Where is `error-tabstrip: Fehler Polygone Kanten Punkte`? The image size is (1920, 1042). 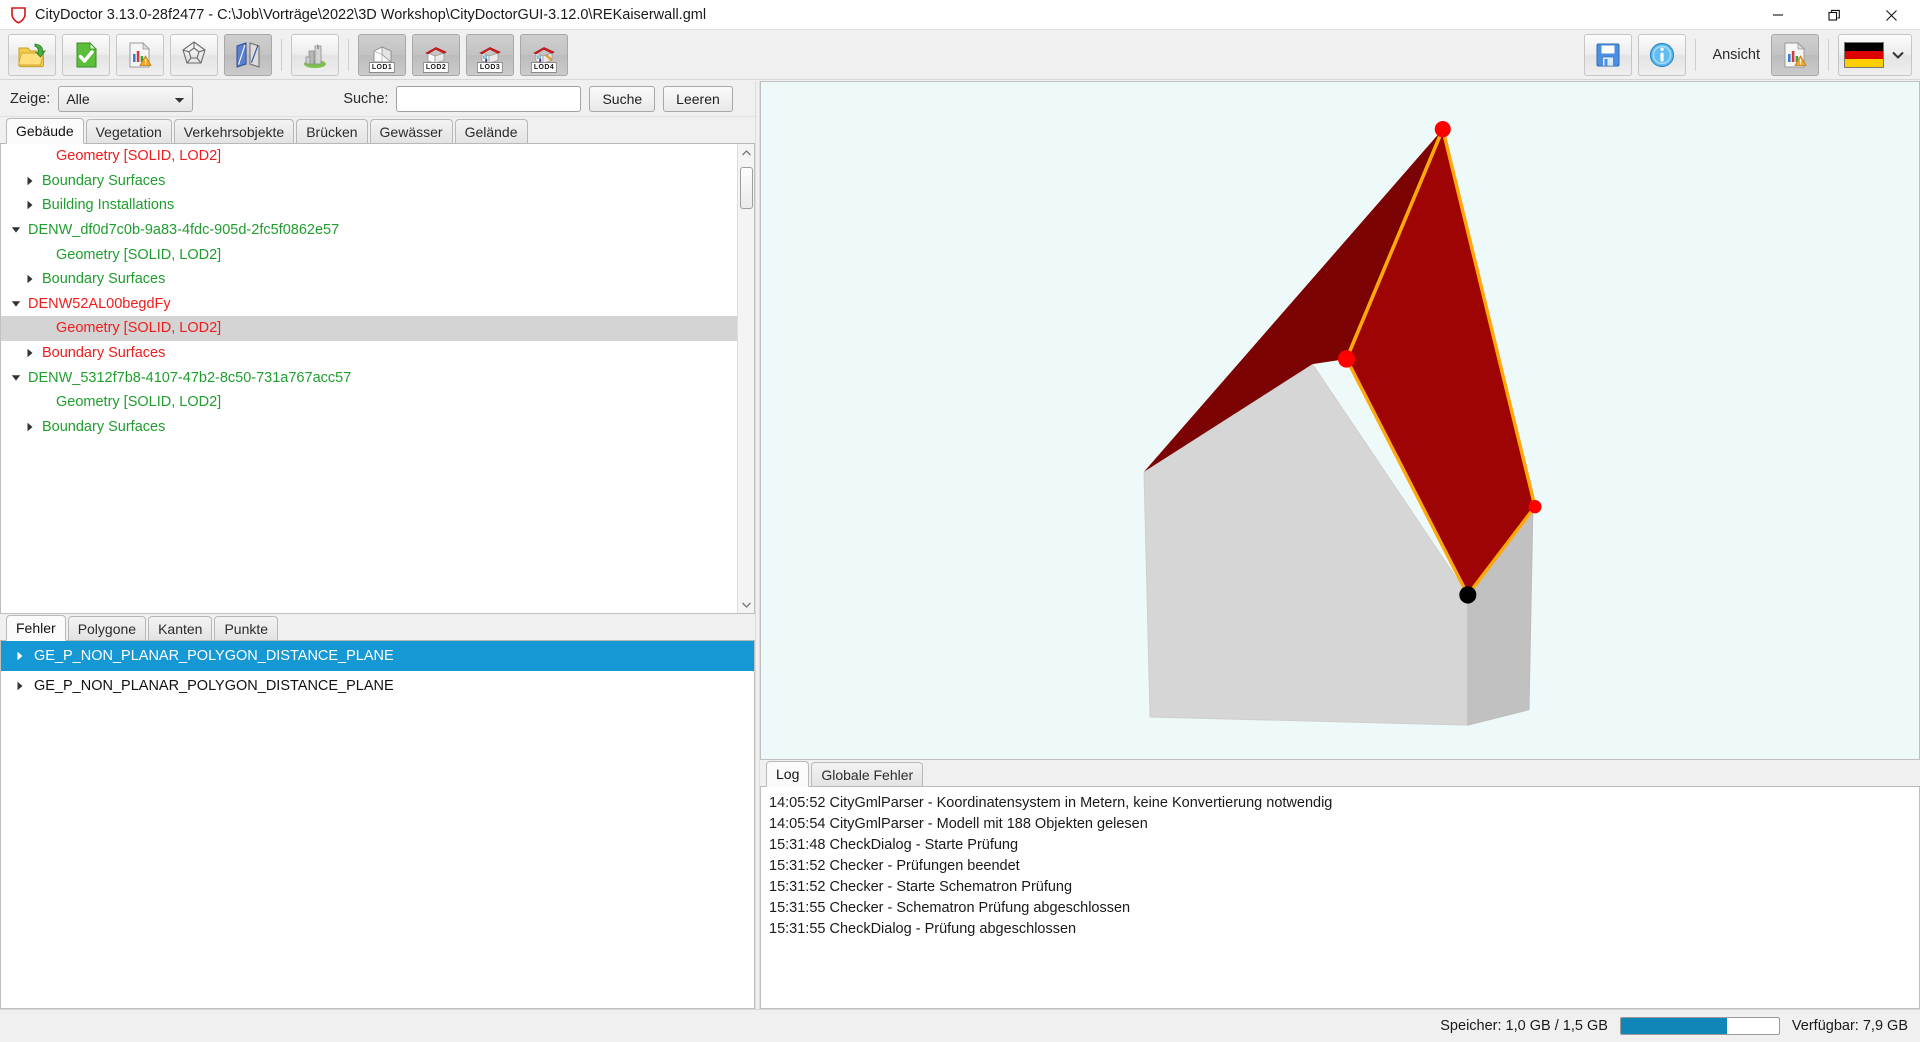
error-tabstrip: Fehler Polygone Kanten Punkte is located at coordinates (377, 627).